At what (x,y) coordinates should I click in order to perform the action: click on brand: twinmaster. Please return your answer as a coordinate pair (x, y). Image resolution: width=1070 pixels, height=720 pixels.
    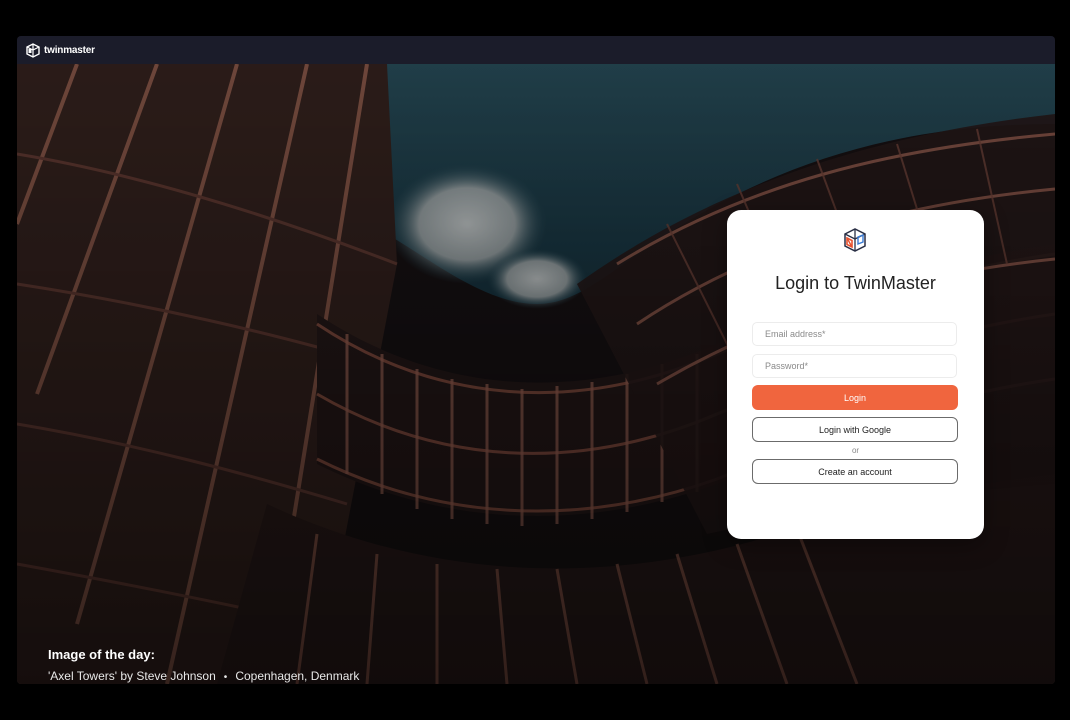
    Looking at the image, I should click on (60, 50).